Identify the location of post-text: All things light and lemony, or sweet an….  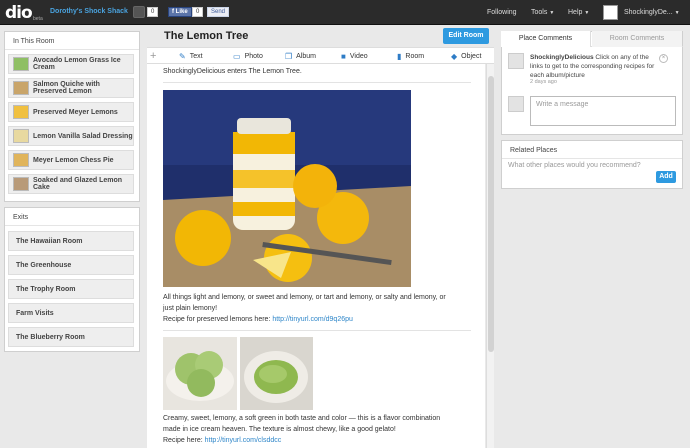
(304, 297).